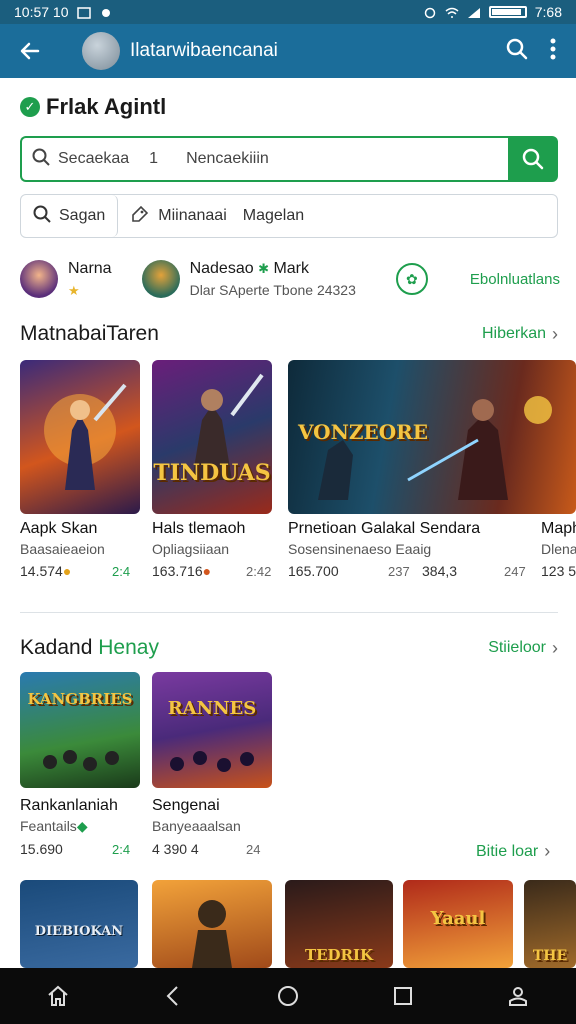  Describe the element at coordinates (399, 571) in the screenshot. I see `game-stat-secondary: 237` at that location.